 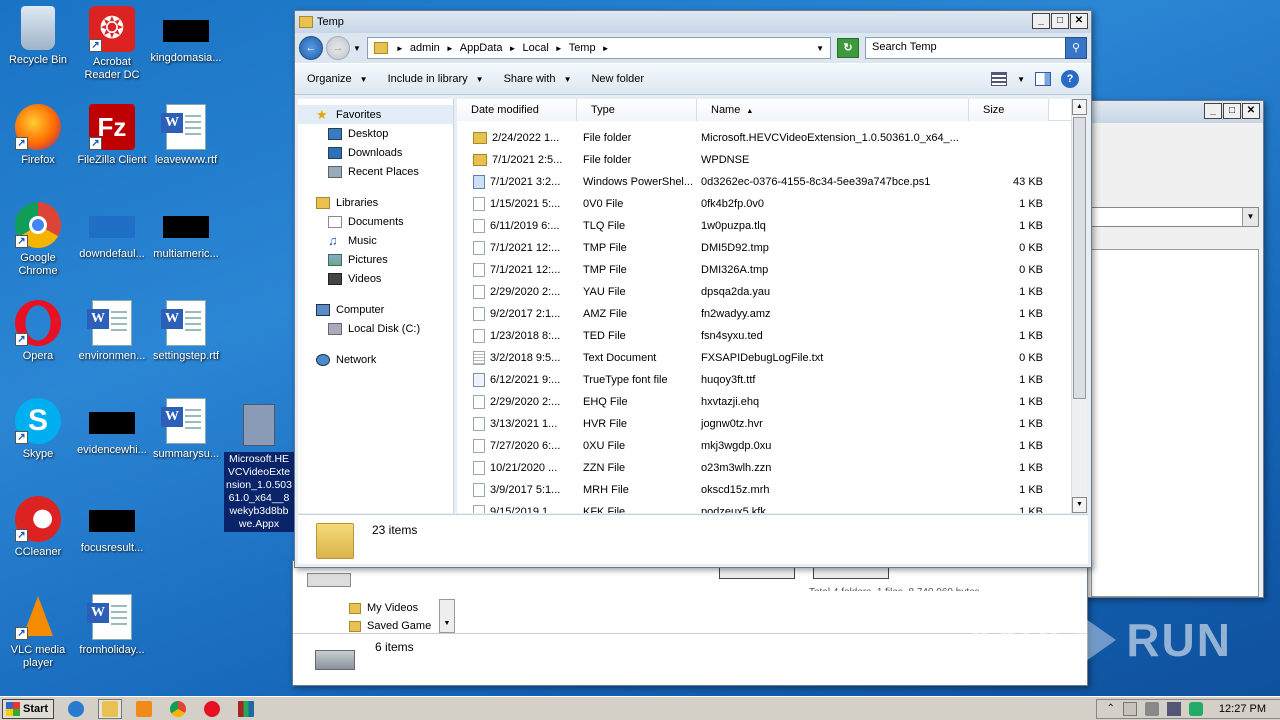 I want to click on recent-pages-button: ▼, so click(x=357, y=48).